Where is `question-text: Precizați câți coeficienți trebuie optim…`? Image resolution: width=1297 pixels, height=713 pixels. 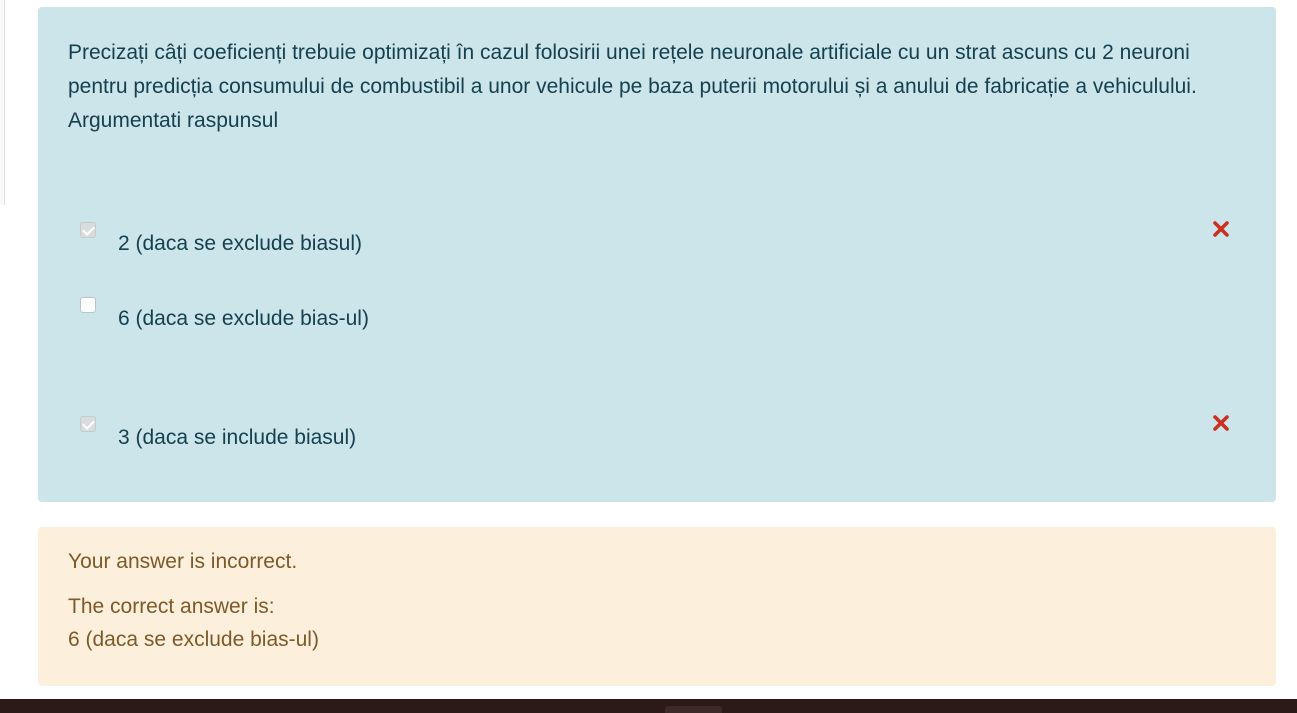 question-text: Precizați câți coeficienți trebuie optim… is located at coordinates (632, 86).